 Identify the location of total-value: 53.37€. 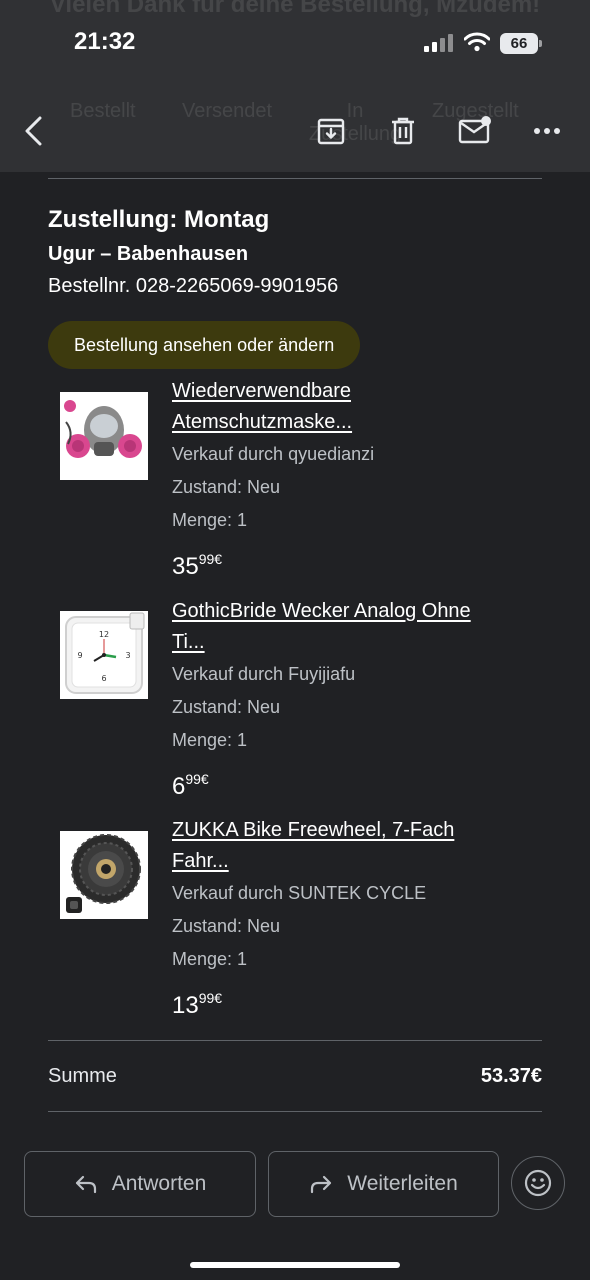
(511, 1075).